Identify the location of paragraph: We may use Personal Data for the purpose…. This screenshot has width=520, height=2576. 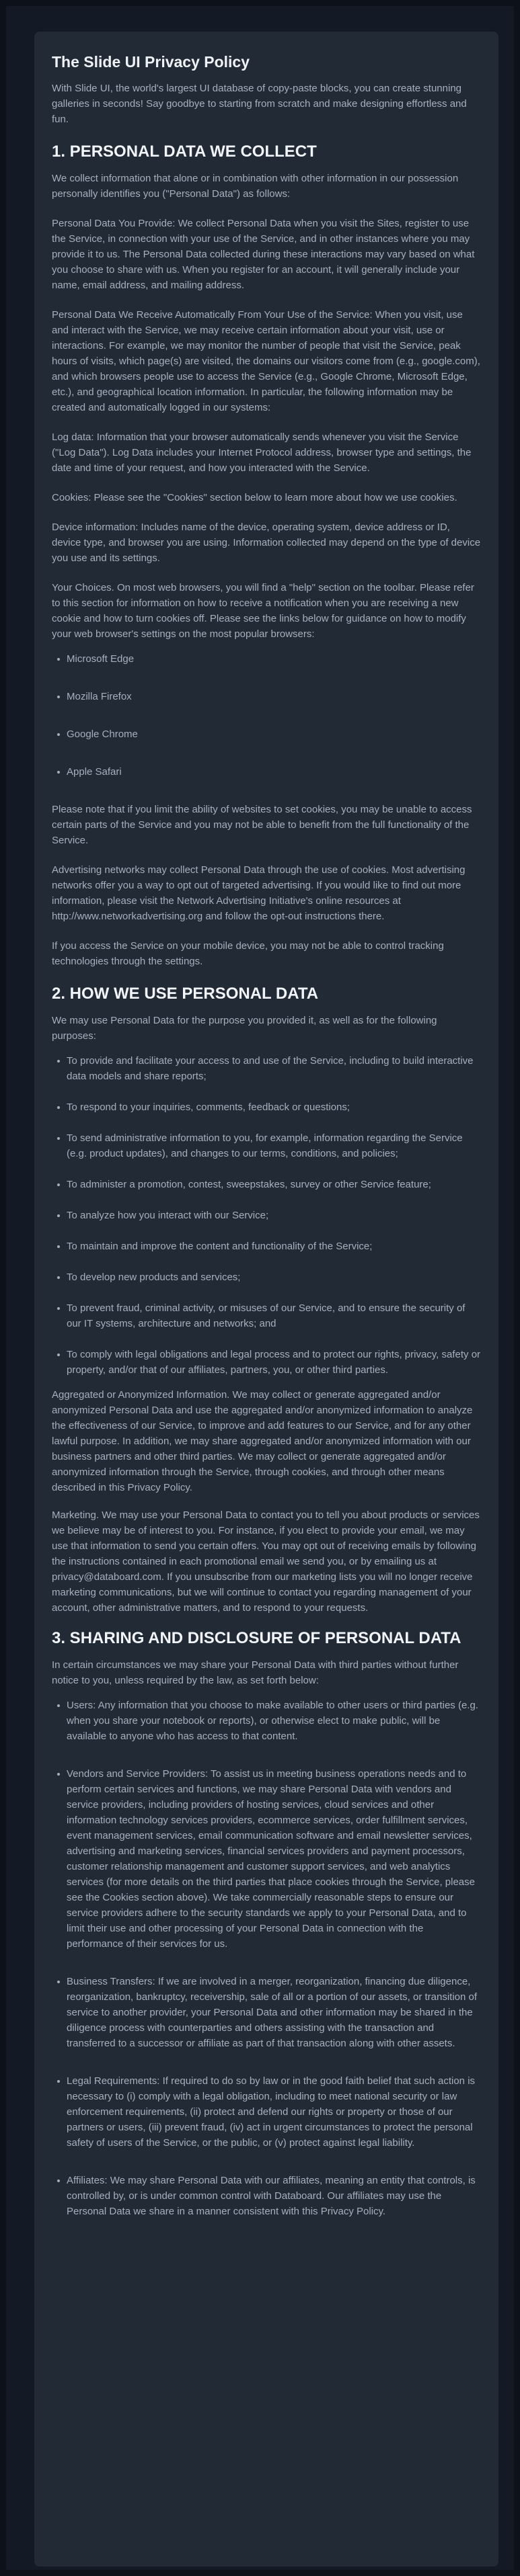
(244, 1028).